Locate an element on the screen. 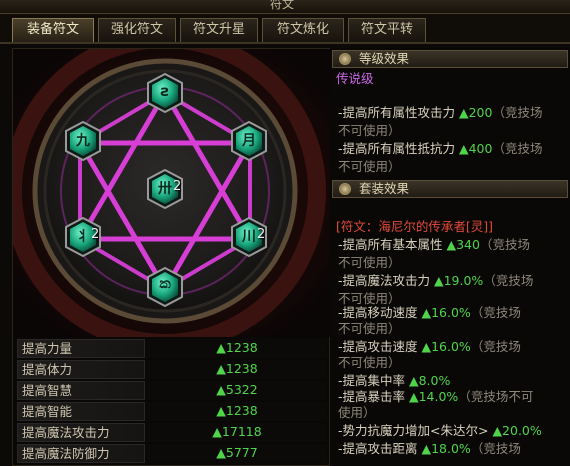  rune-slot-upper-left: 九 is located at coordinates (83, 141).